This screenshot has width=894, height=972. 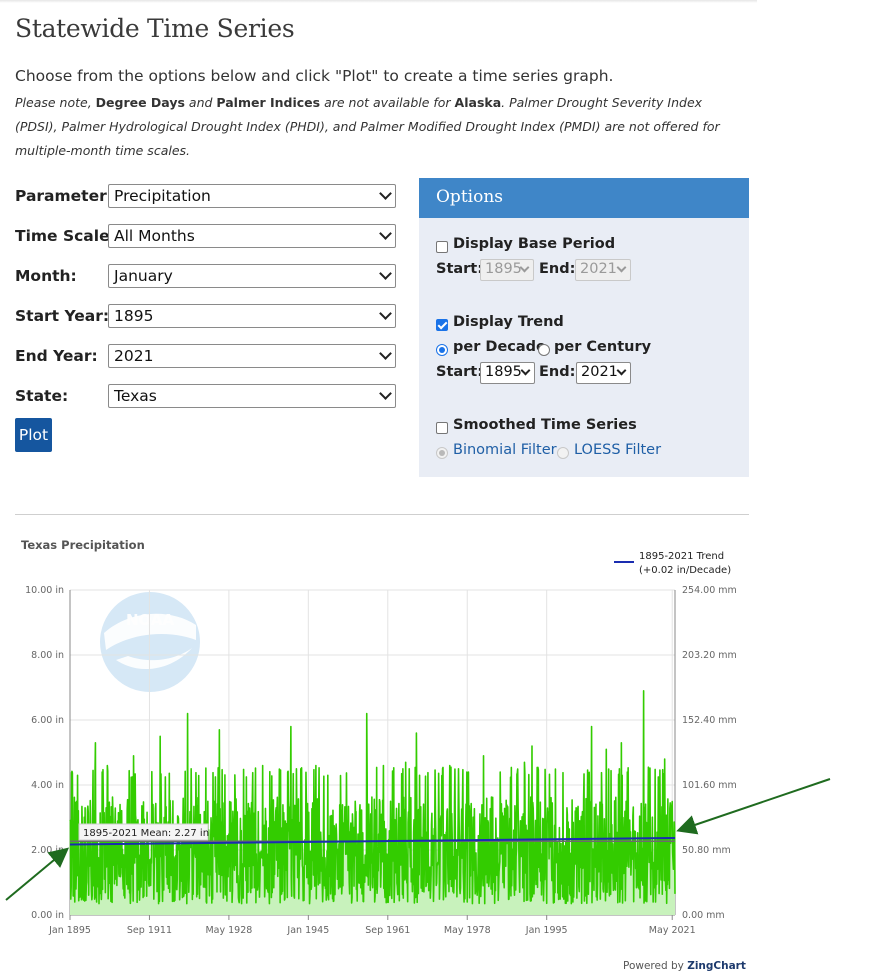 What do you see at coordinates (228, 930) in the screenshot?
I see `x-tick: May 1928` at bounding box center [228, 930].